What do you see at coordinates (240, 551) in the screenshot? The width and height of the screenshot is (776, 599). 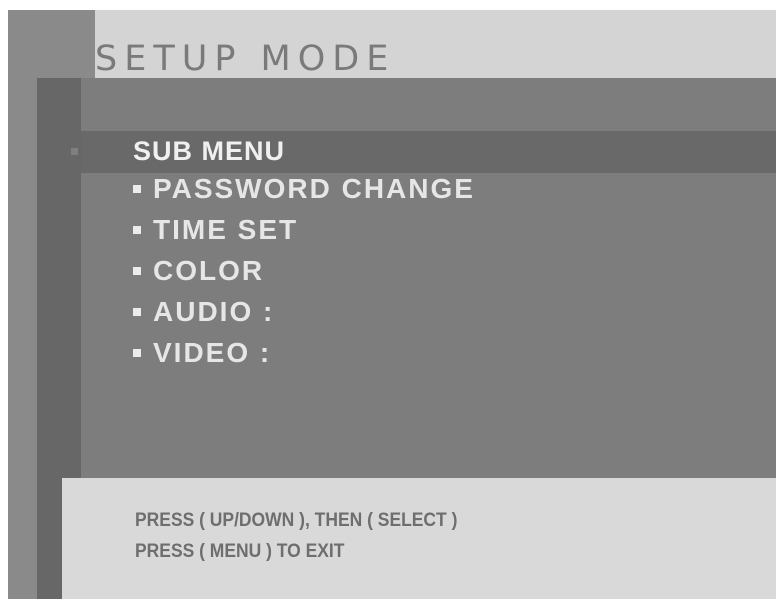 I see `help-text-exit: PRESS ( MENU ) TO EXIT` at bounding box center [240, 551].